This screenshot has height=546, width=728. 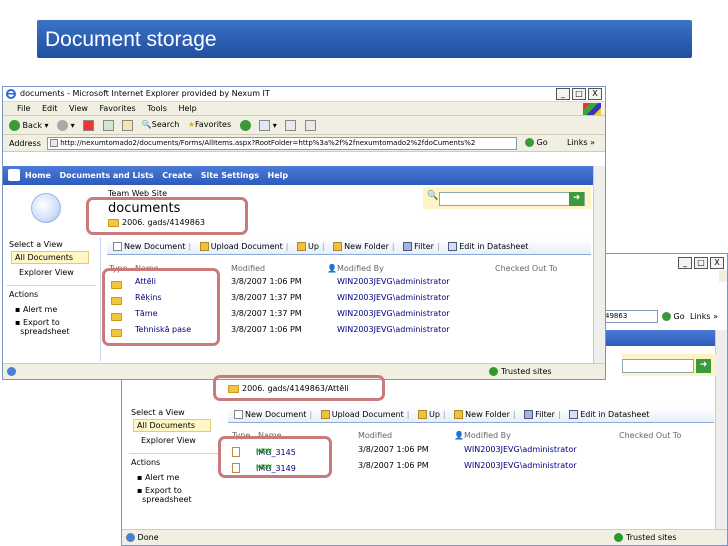 I want to click on back-arrow-icon, so click(x=14, y=125).